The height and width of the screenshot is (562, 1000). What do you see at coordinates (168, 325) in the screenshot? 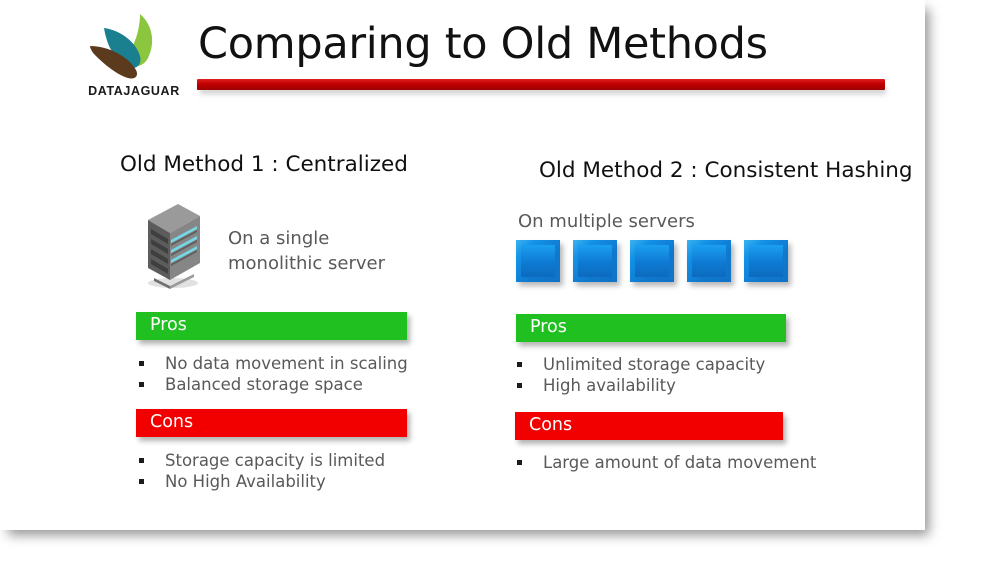
I see `pros-label-left: Pros` at bounding box center [168, 325].